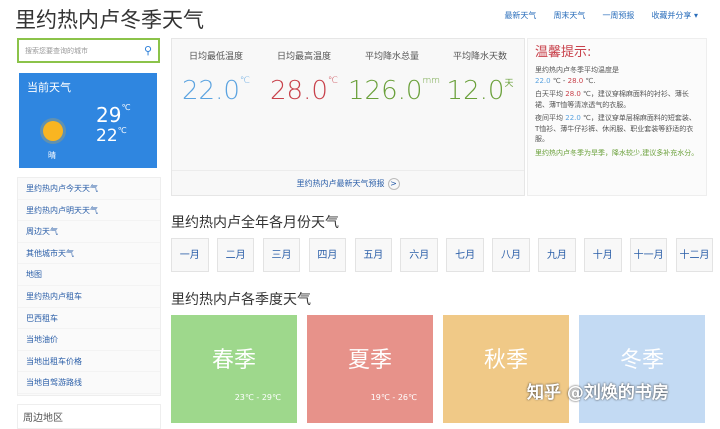 The image size is (720, 429). Describe the element at coordinates (563, 52) in the screenshot. I see `tips-heading: 温馨提示:` at that location.